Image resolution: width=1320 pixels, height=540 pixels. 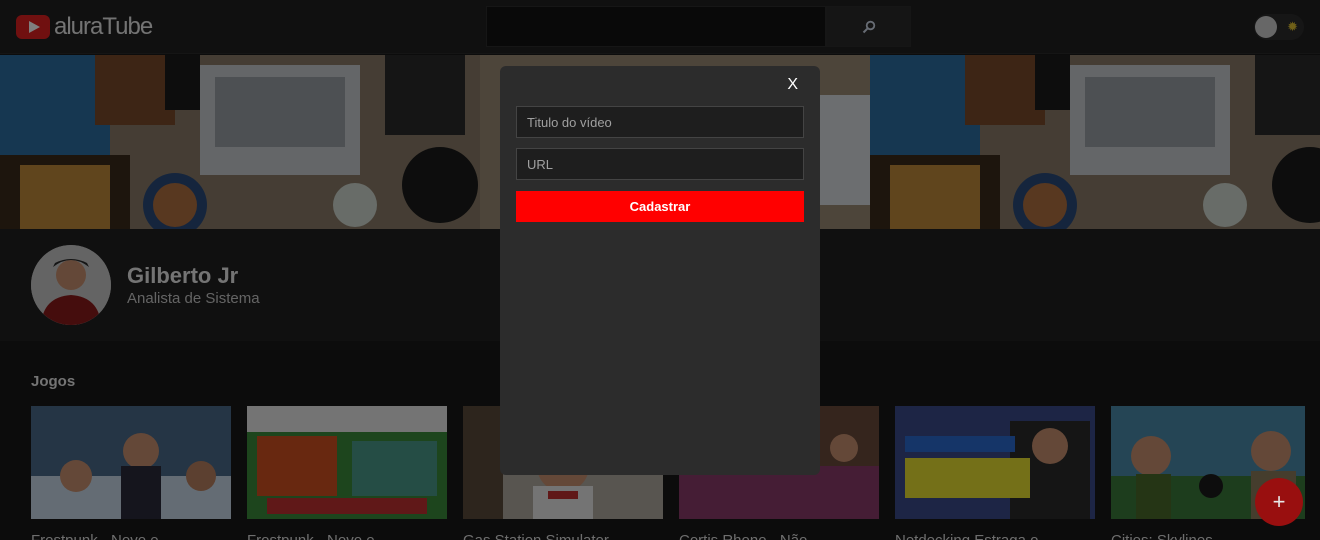 What do you see at coordinates (660, 164) in the screenshot?
I see `video-url-input` at bounding box center [660, 164].